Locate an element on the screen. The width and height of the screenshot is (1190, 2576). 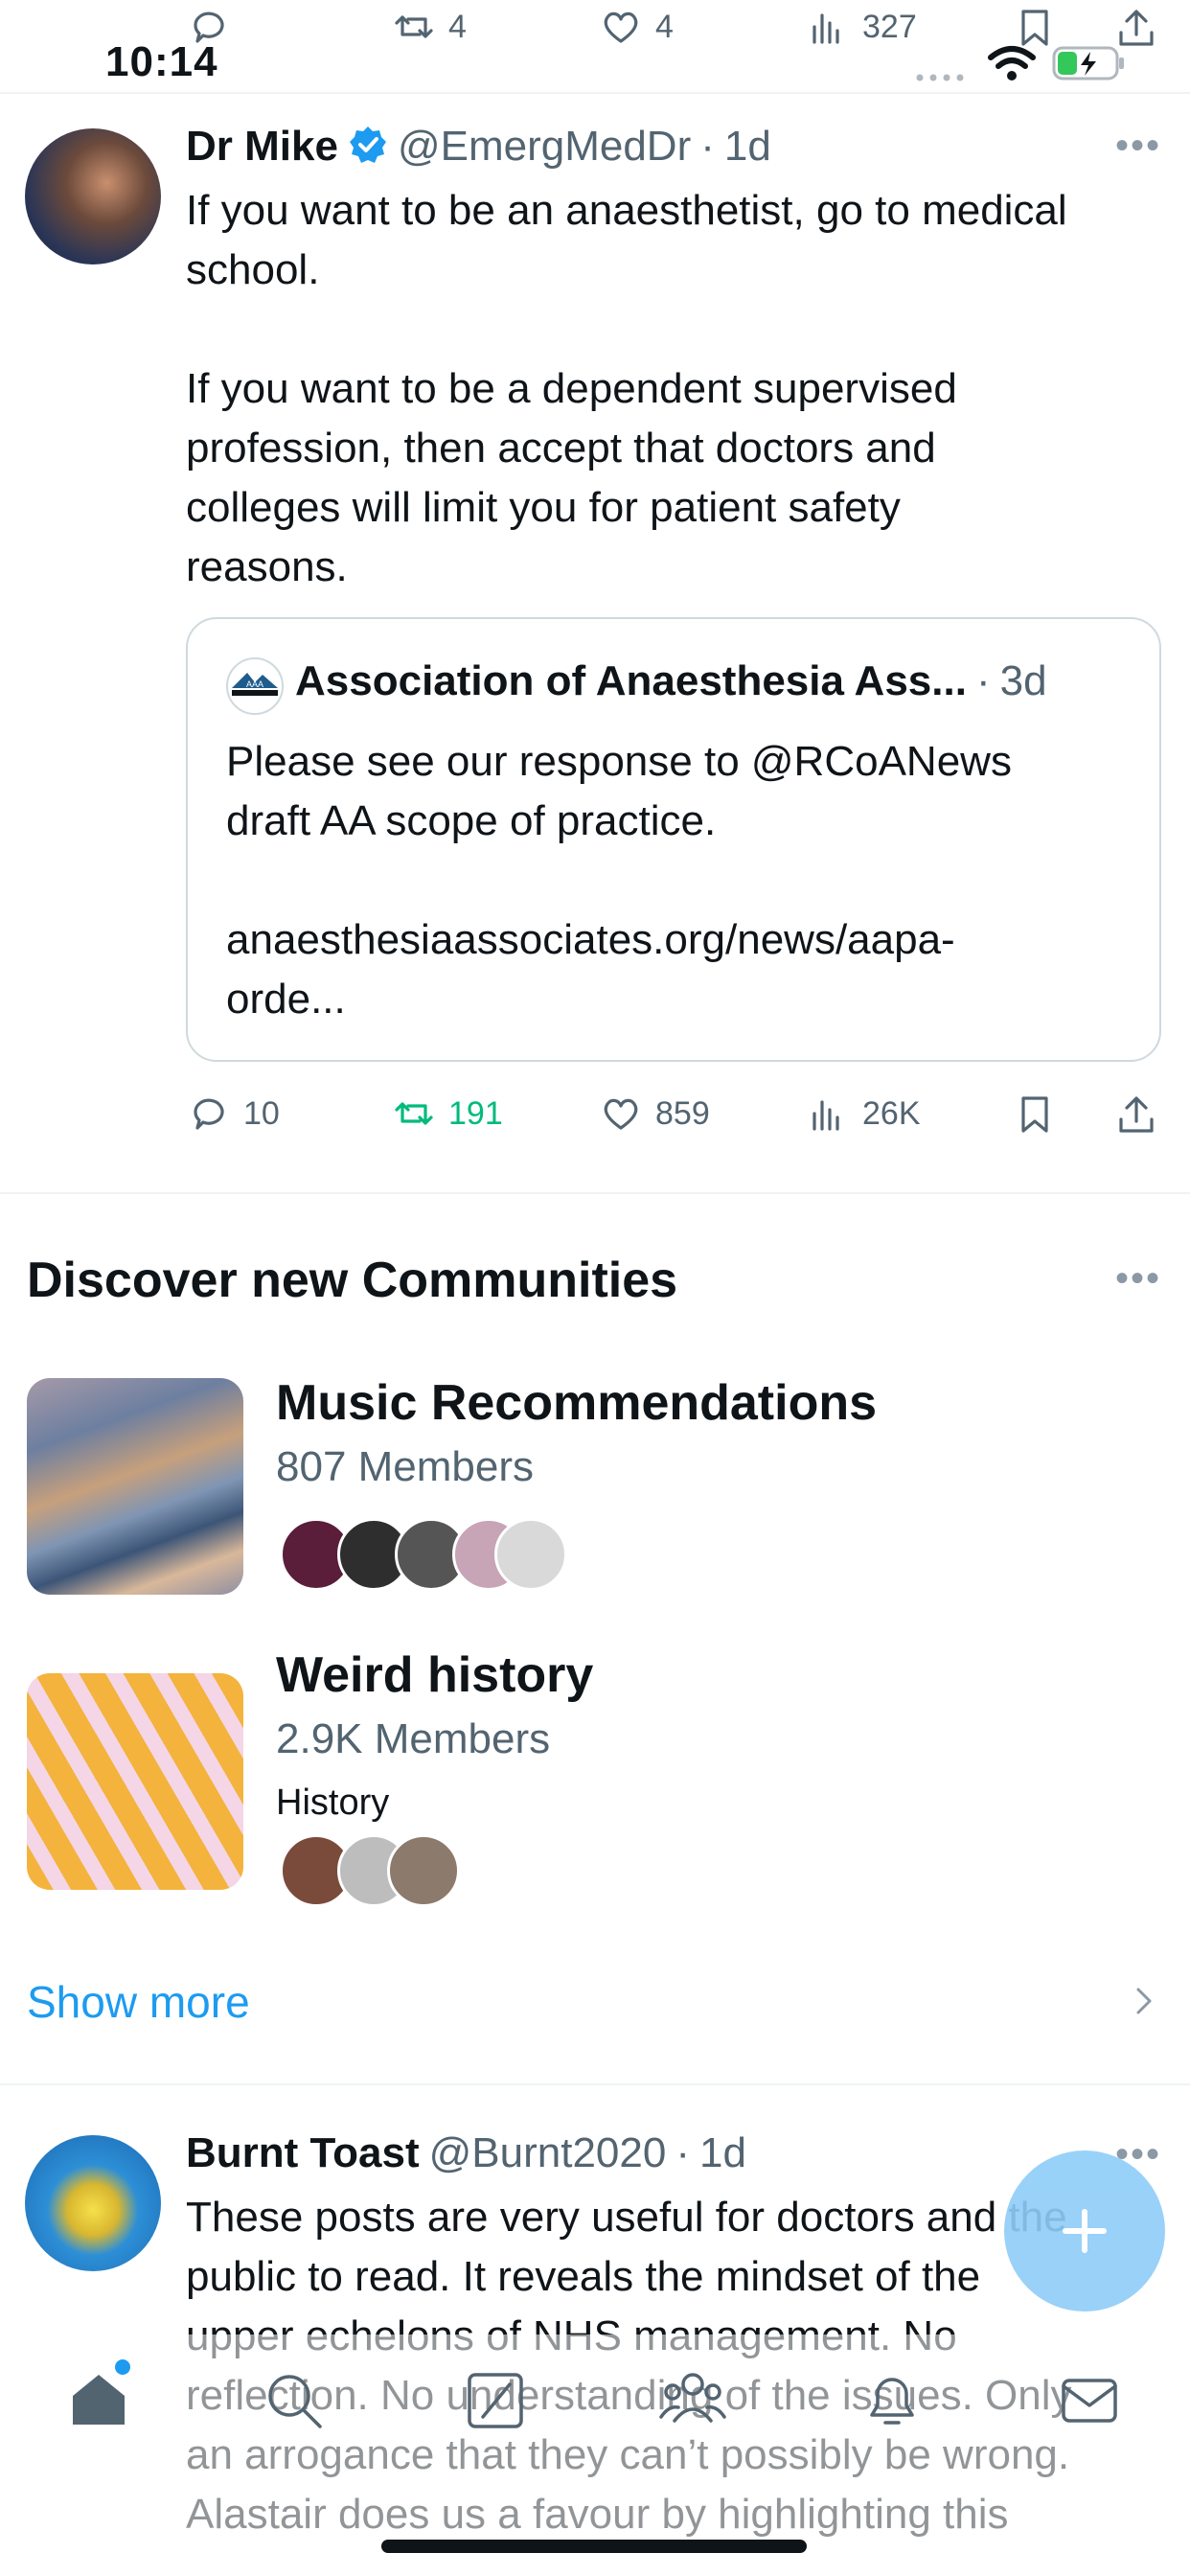
prev-share-button is located at coordinates (1136, 27).